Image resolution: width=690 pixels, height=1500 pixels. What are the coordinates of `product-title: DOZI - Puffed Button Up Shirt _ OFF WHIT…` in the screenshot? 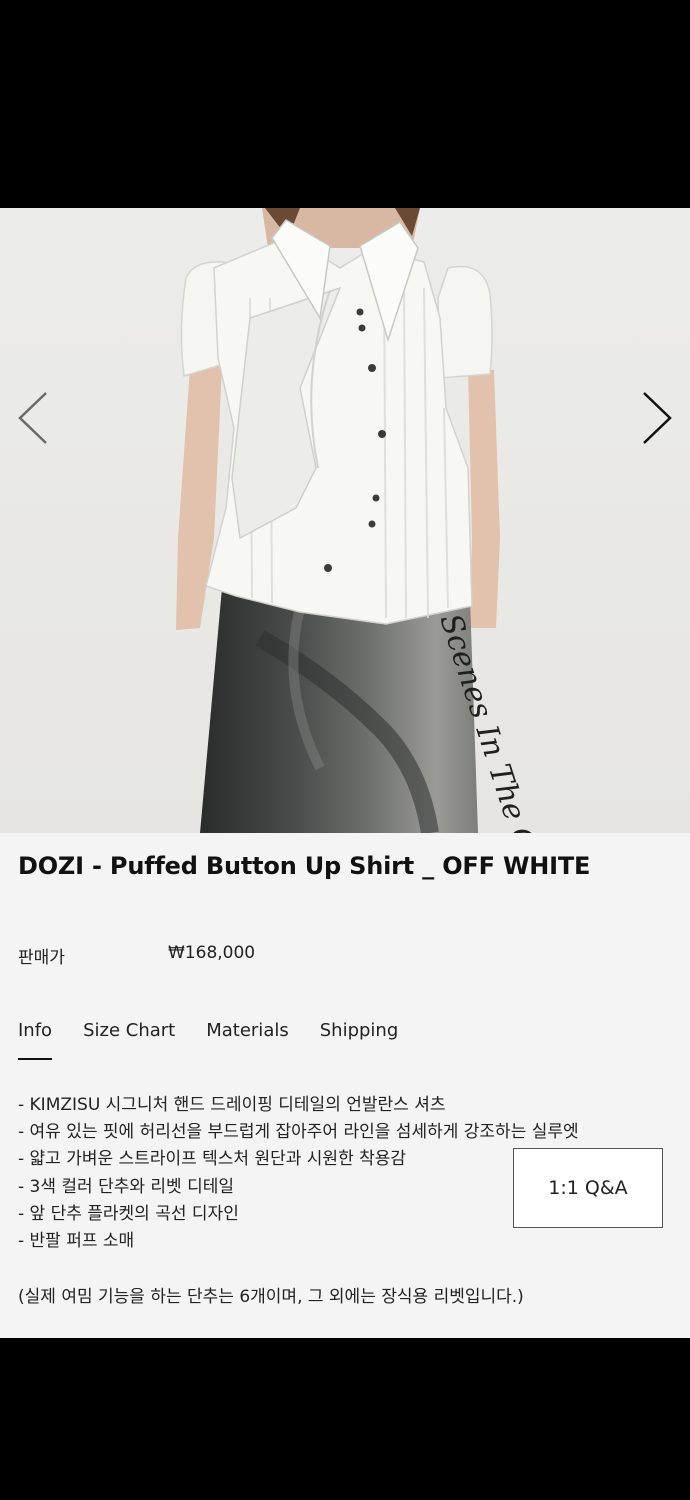 It's located at (304, 866).